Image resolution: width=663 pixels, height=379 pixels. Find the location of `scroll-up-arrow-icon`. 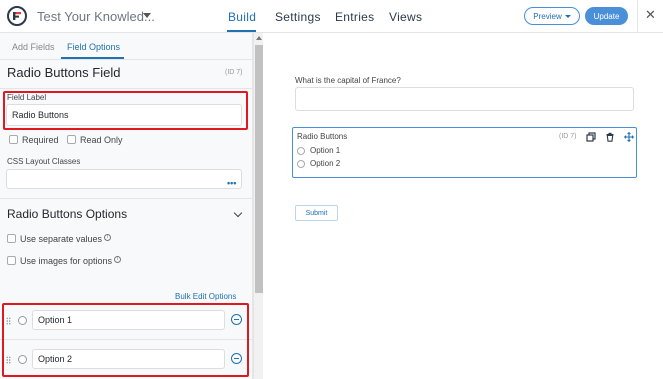

scroll-up-arrow-icon is located at coordinates (259, 38).